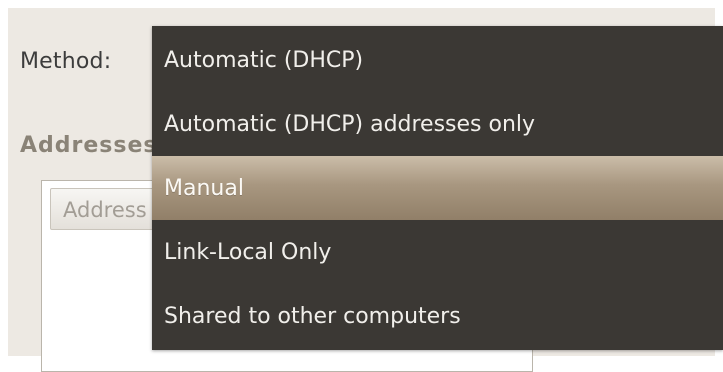 The width and height of the screenshot is (723, 372). Describe the element at coordinates (89, 145) in the screenshot. I see `addresses-section-heading: Addresses` at that location.